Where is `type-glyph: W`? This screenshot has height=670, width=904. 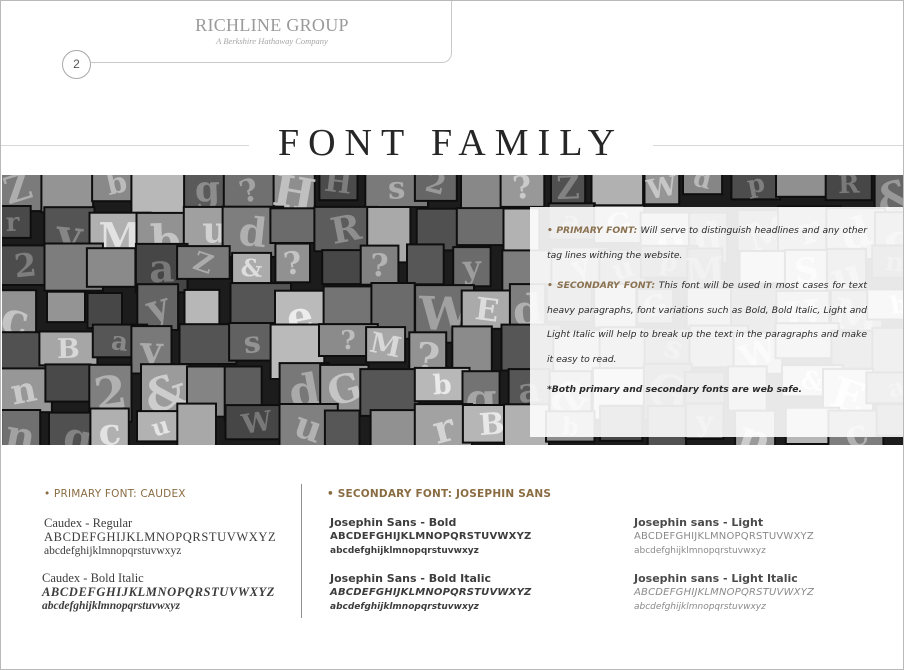
type-glyph: W is located at coordinates (256, 423).